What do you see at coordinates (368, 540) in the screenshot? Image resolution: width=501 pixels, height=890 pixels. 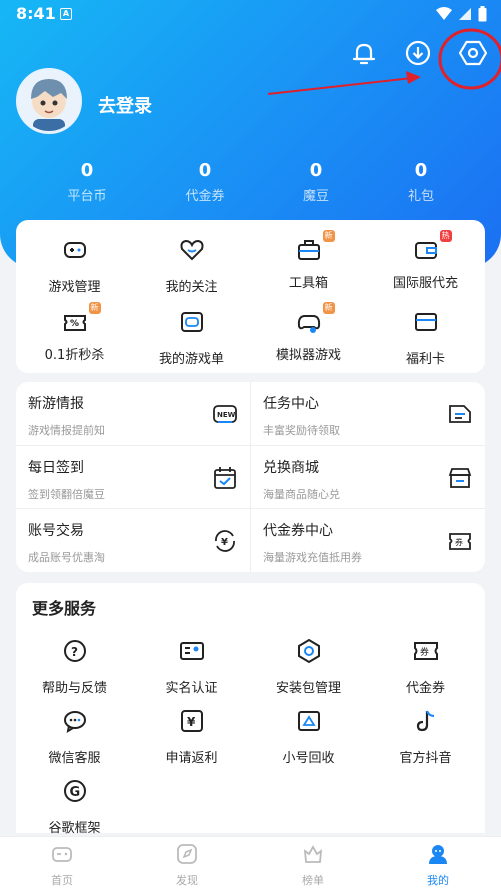 I see `feature-voucher-center: 代金券中心 海量游戏充值抵用券 券` at bounding box center [368, 540].